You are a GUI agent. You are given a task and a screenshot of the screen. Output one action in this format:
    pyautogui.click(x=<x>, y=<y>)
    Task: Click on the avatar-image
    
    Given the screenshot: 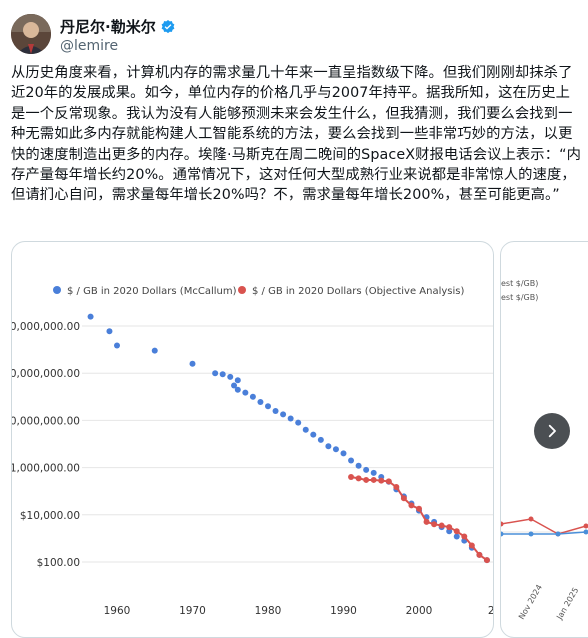 What is the action you would take?
    pyautogui.click(x=31, y=34)
    